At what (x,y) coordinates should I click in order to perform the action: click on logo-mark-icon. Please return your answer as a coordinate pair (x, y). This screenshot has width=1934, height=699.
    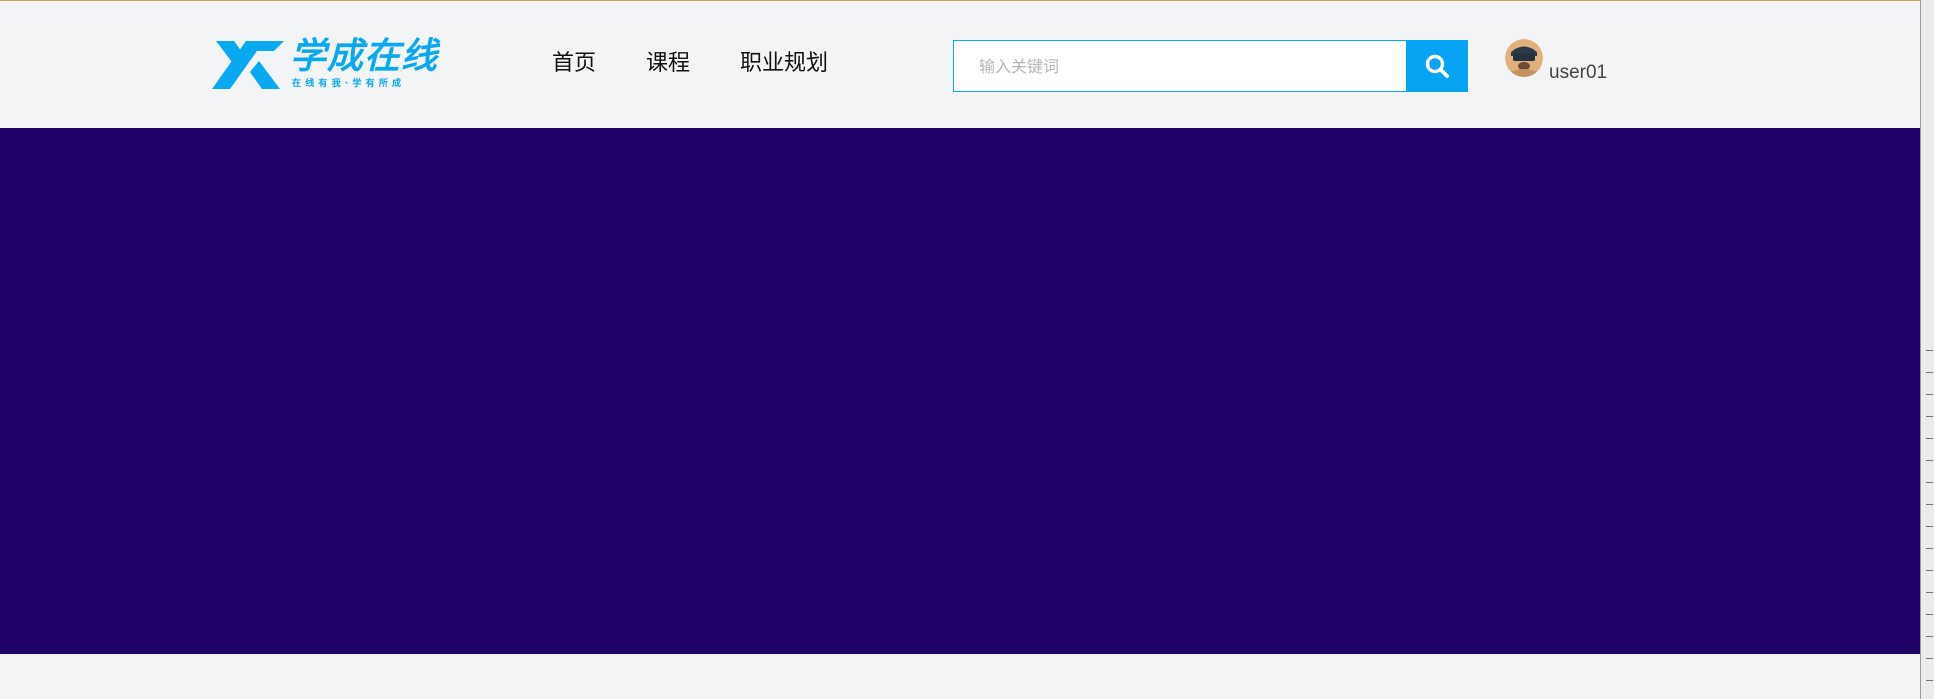
    Looking at the image, I should click on (248, 65).